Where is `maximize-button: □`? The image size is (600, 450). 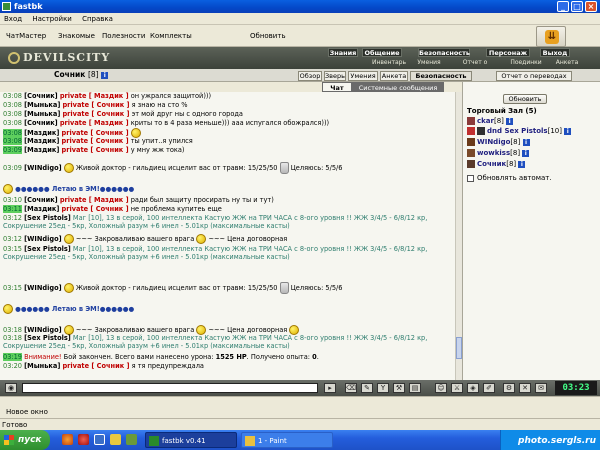 maximize-button: □ is located at coordinates (577, 6).